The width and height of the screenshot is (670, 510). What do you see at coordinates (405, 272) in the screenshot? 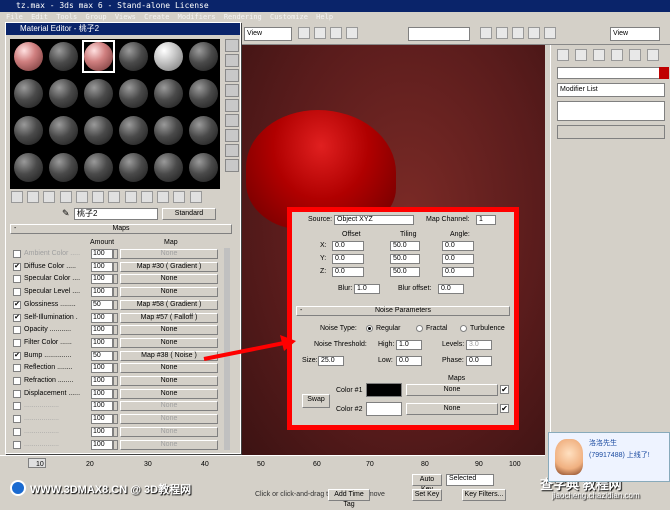
I see `tiling-z-field: 50.0` at bounding box center [405, 272].